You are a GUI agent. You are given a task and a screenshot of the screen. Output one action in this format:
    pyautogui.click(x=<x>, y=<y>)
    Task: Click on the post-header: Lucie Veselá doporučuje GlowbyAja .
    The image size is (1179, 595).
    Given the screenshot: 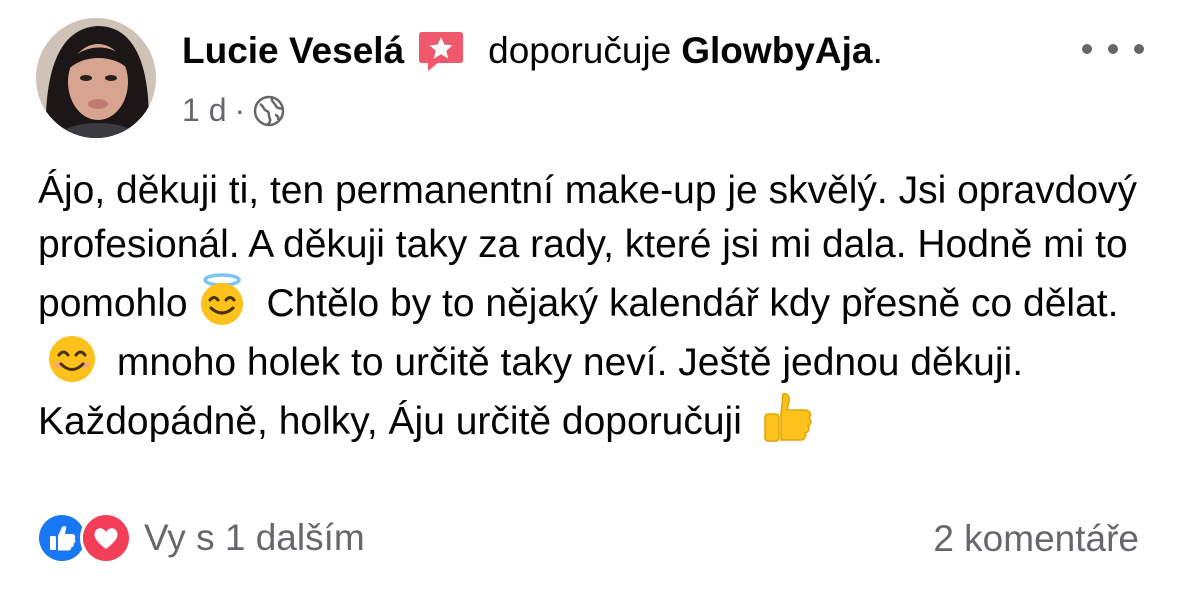 What is the action you would take?
    pyautogui.click(x=532, y=51)
    